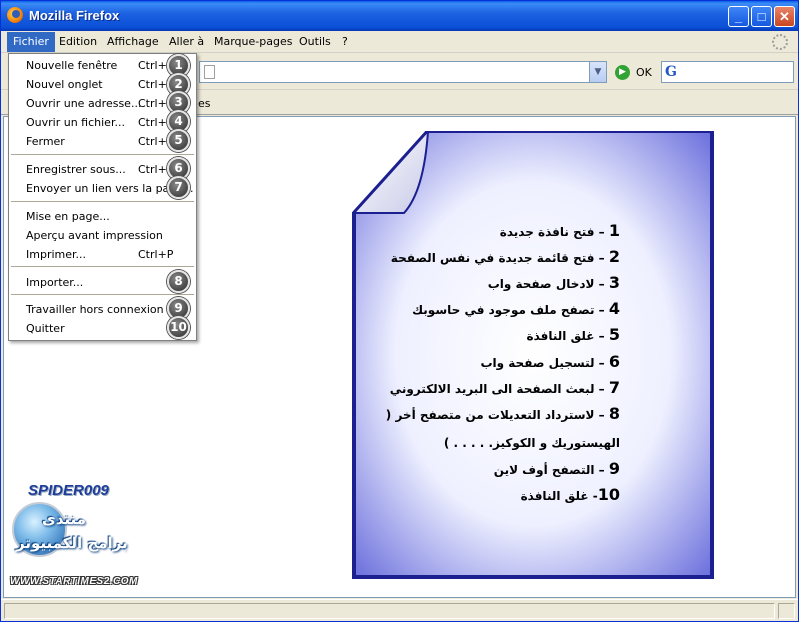 The image size is (799, 622). I want to click on menu-outils: Outils, so click(315, 41).